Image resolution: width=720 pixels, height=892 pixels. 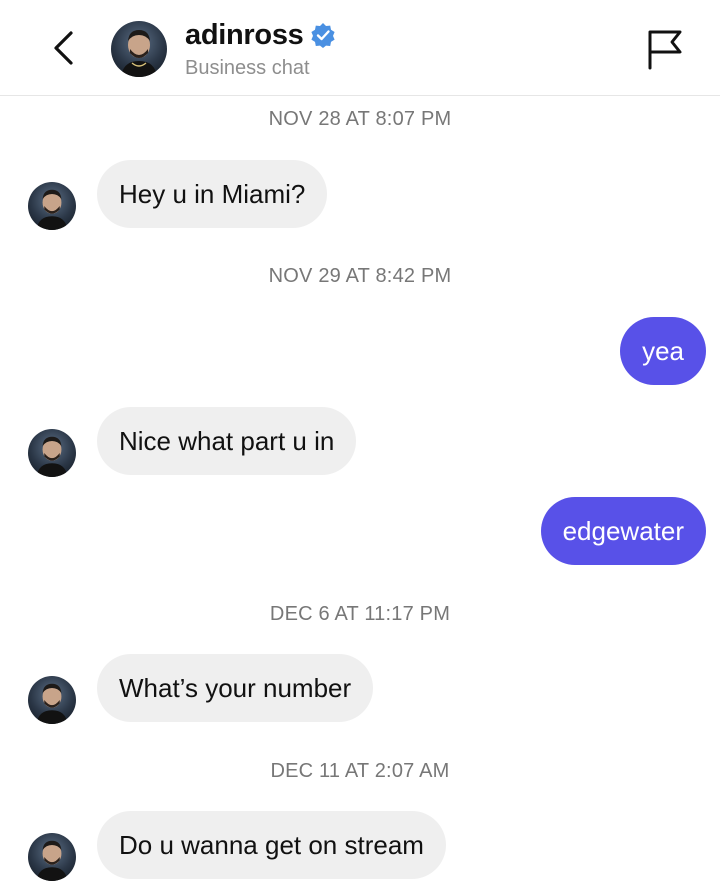 What do you see at coordinates (664, 49) in the screenshot?
I see `flag-icon` at bounding box center [664, 49].